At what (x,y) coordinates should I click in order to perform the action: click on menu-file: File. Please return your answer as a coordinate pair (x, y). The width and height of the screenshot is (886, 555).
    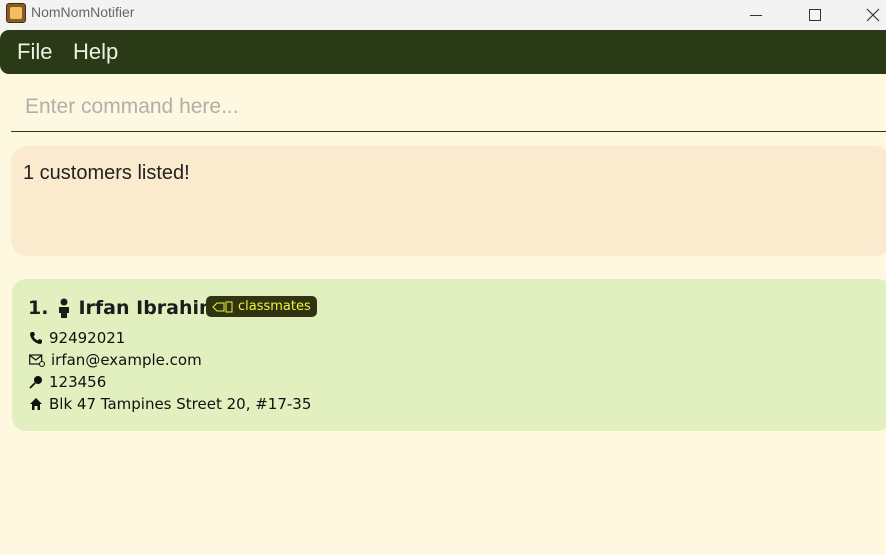
    Looking at the image, I should click on (34, 52).